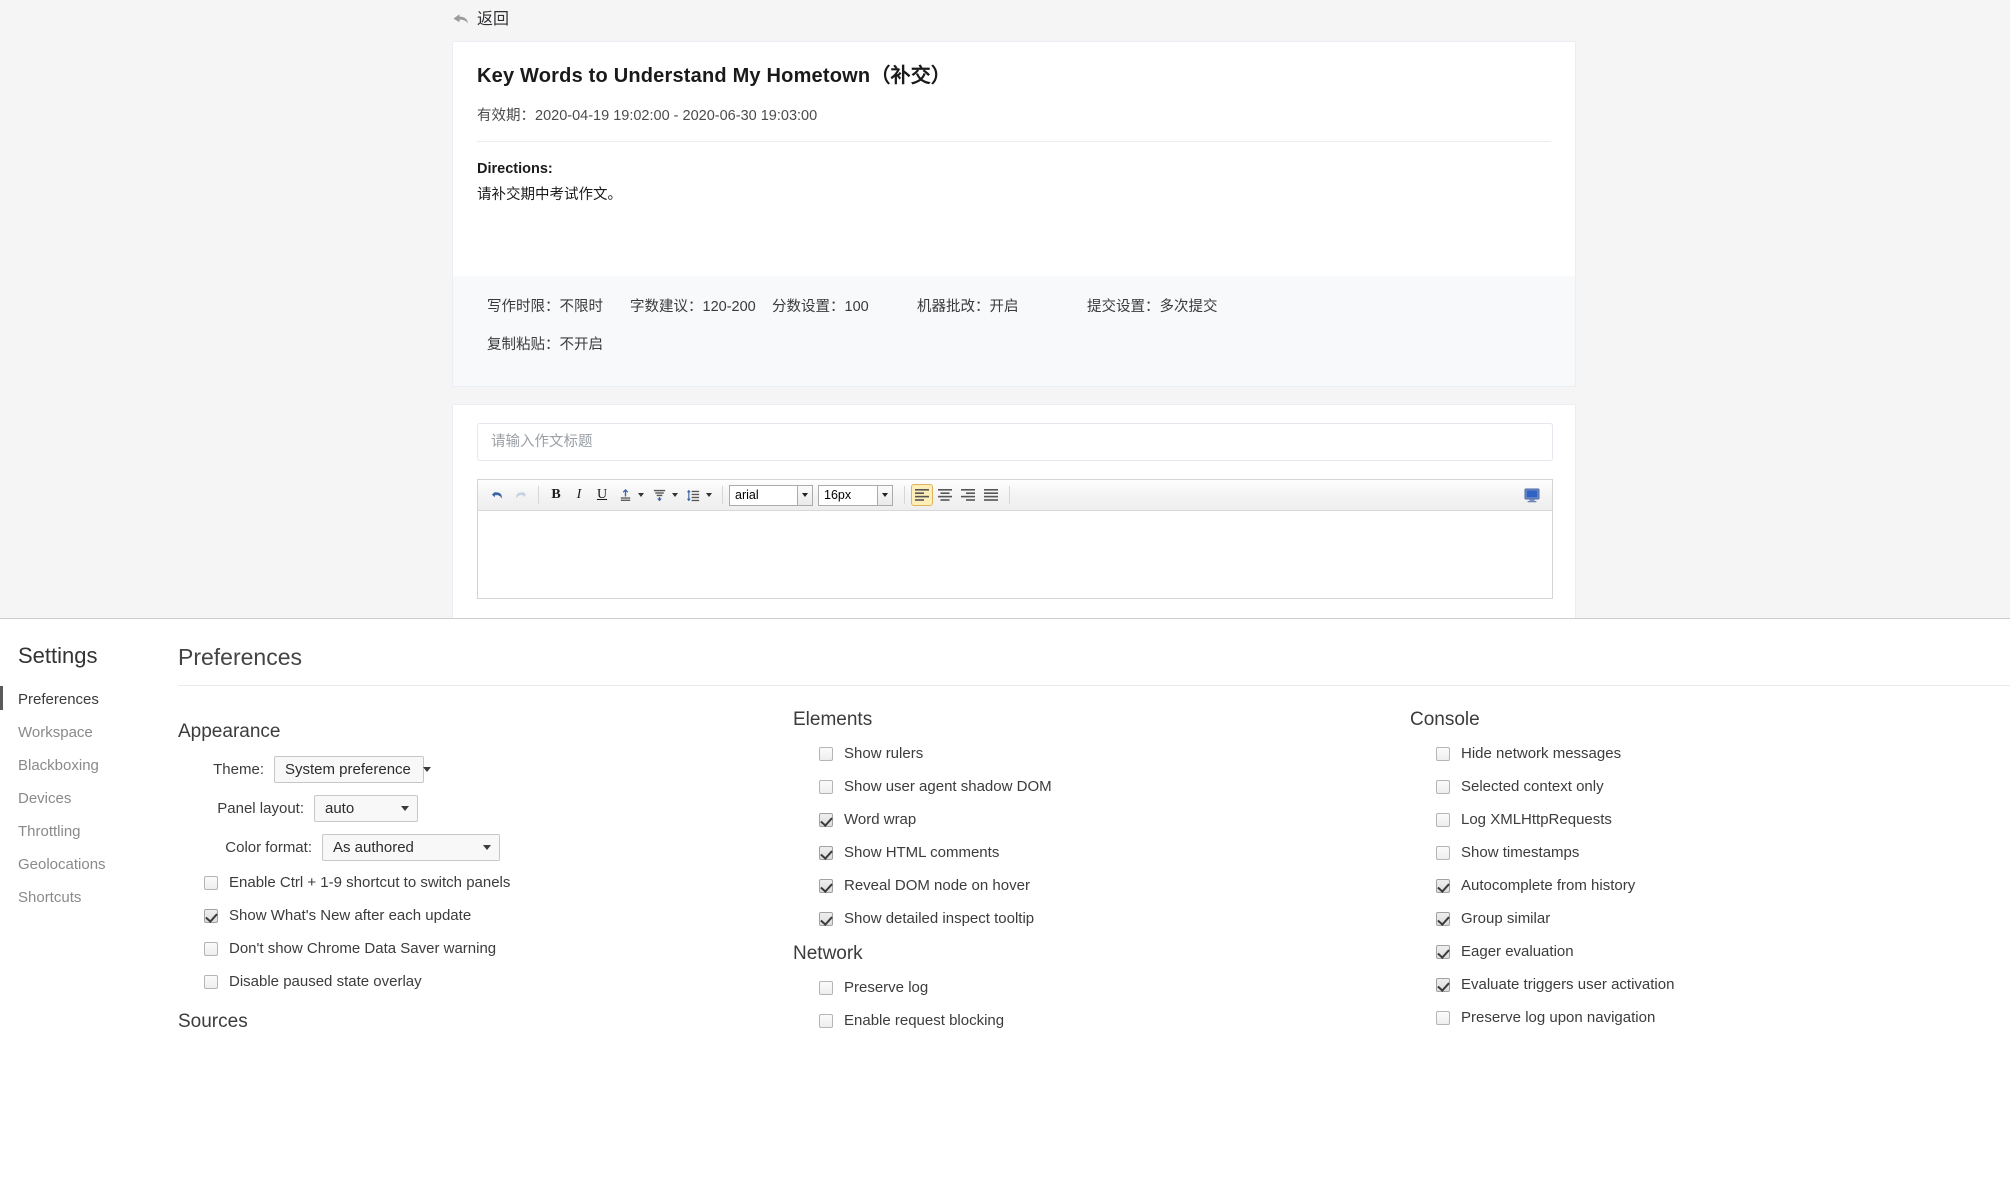 Image resolution: width=2010 pixels, height=1181 pixels. Describe the element at coordinates (1101, 988) in the screenshot. I see `checkbox-preserve-log: Preserve log` at that location.